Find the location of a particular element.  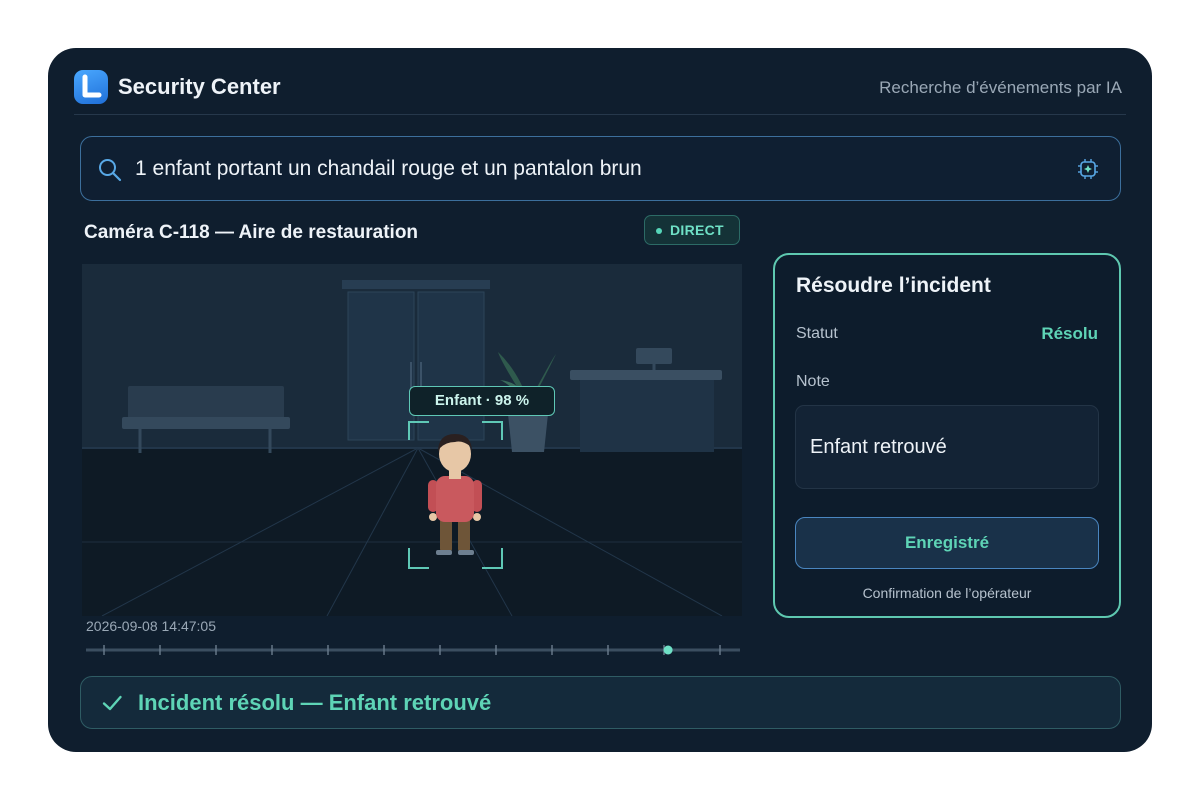

live-badge: DIRECT is located at coordinates (692, 230).